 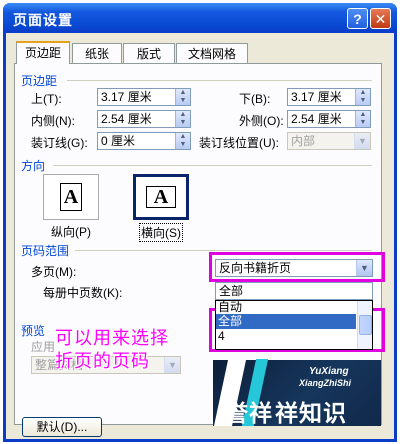 I want to click on multiple-pages-select: 反向书籍折页 ▼, so click(x=294, y=268).